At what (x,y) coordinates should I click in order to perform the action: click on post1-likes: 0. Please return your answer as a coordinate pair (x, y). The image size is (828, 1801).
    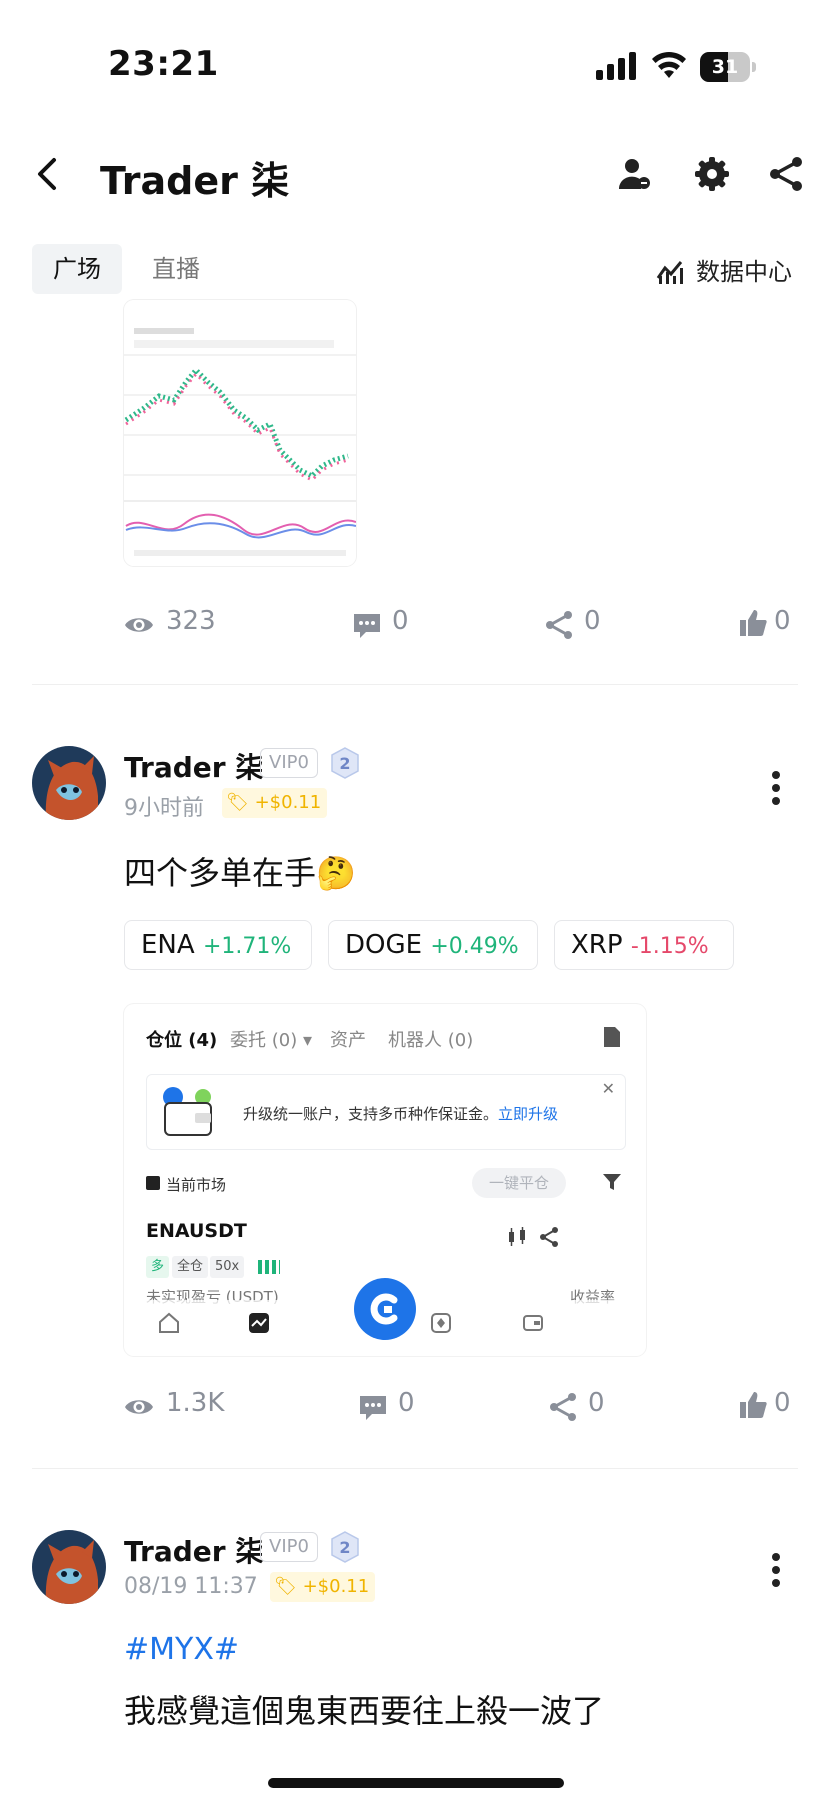
    Looking at the image, I should click on (782, 621).